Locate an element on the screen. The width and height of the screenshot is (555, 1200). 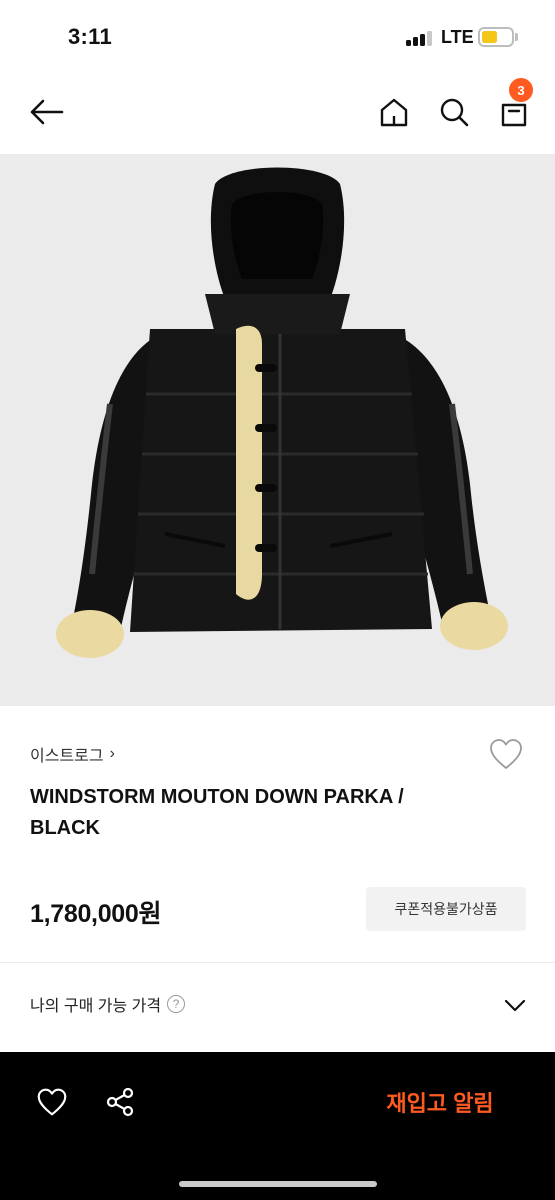
my-price-row: 나의 구매 가능 가격 ? is located at coordinates (108, 1004).